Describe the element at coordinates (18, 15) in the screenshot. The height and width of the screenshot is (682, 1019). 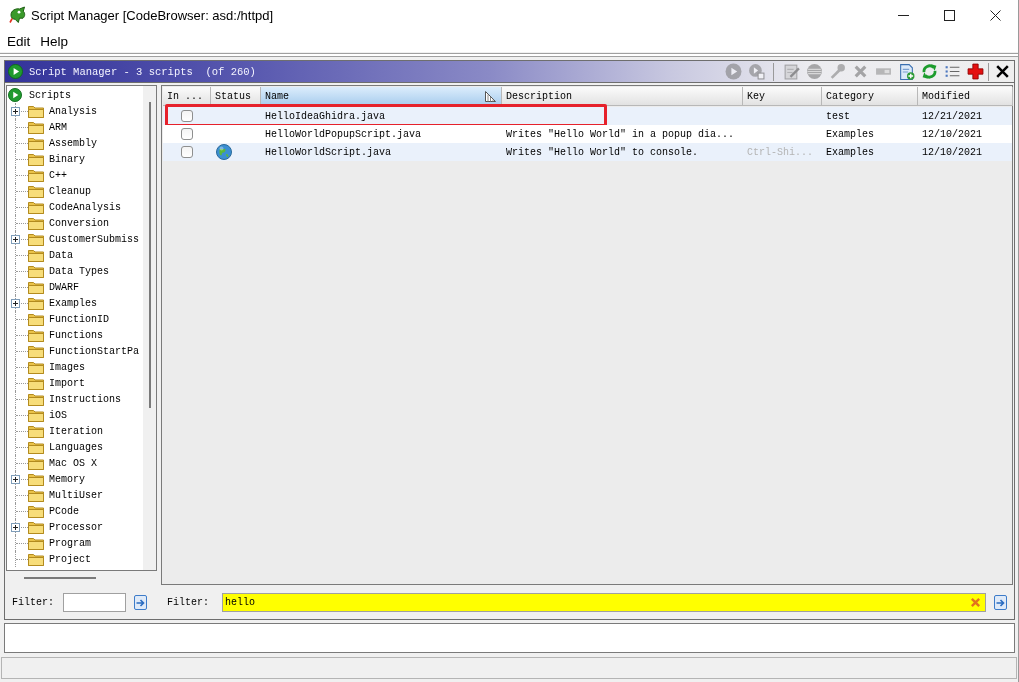
I see `dragon-icon` at that location.